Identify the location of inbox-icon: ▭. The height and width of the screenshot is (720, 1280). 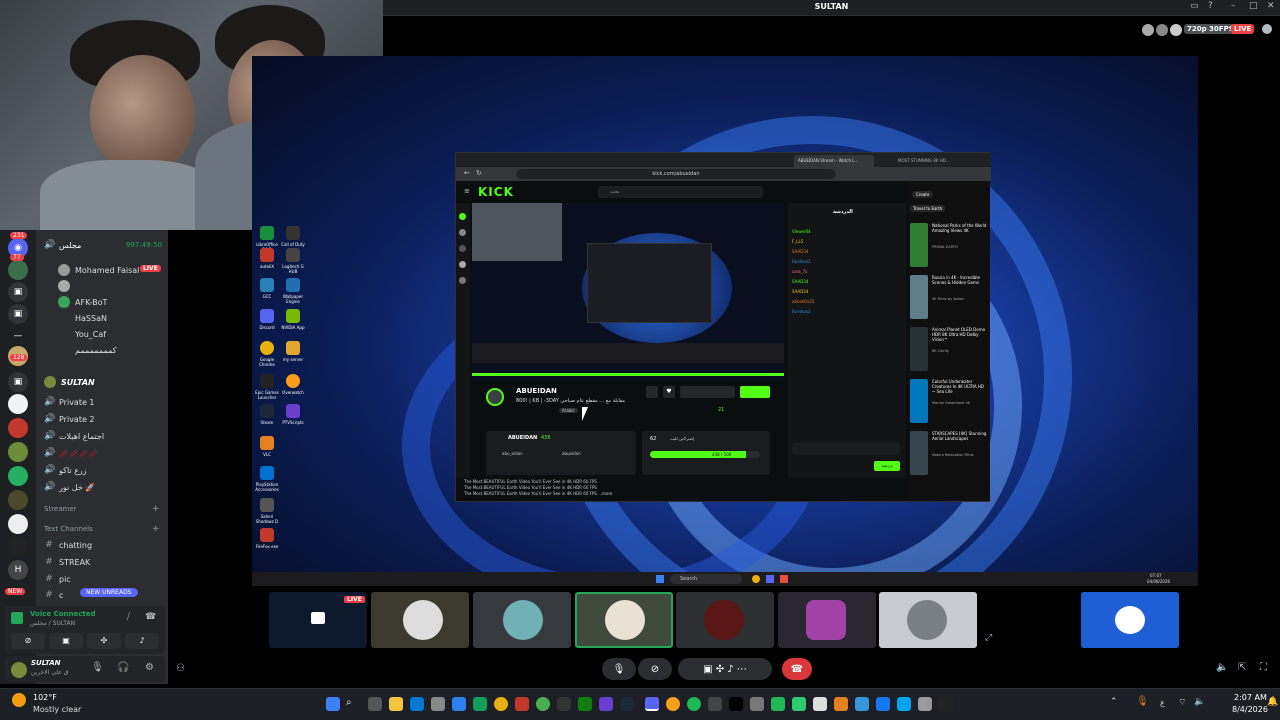
(1194, 6).